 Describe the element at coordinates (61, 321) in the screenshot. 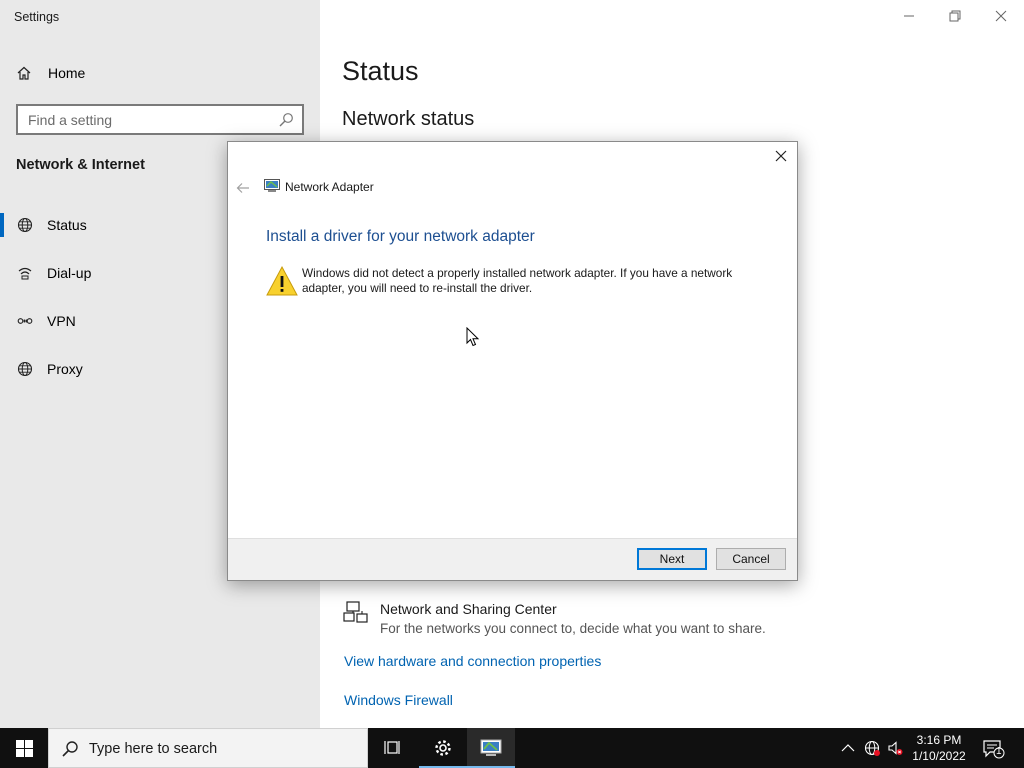

I see `sidebar-item-label: VPN` at that location.